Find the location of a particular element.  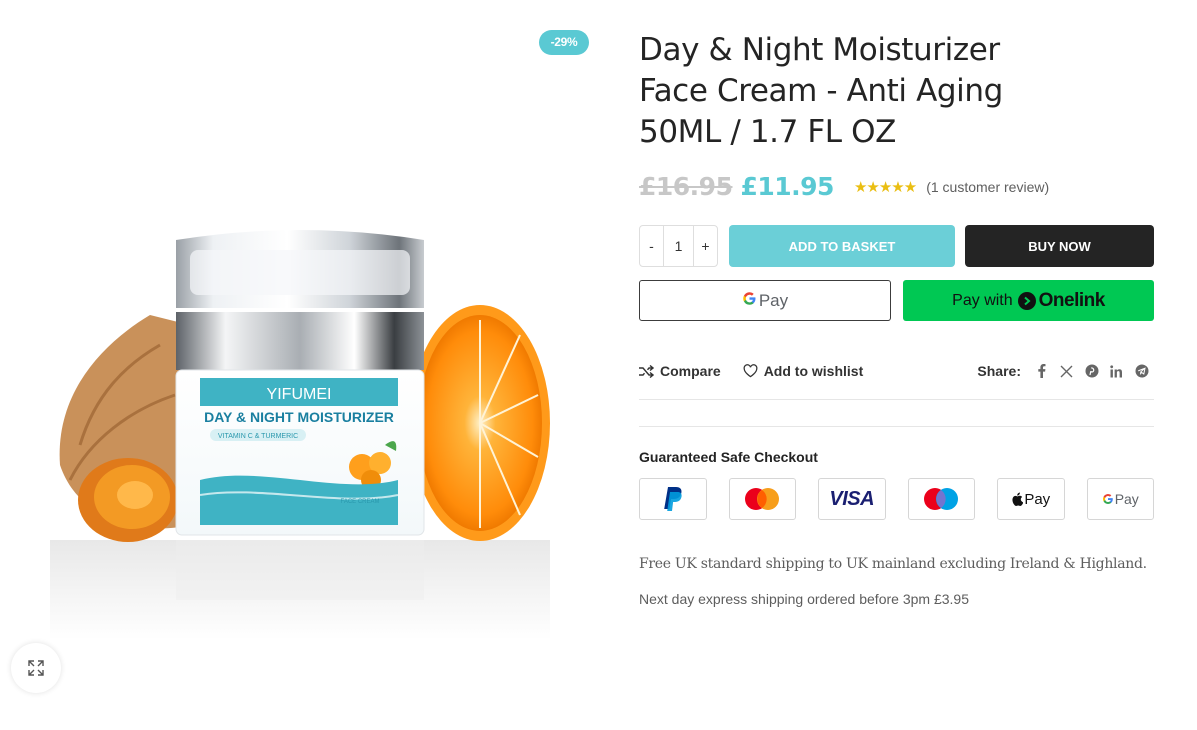

add-to-cart-row: - 1 + ADD TO BASKET BUY NOW is located at coordinates (896, 246).